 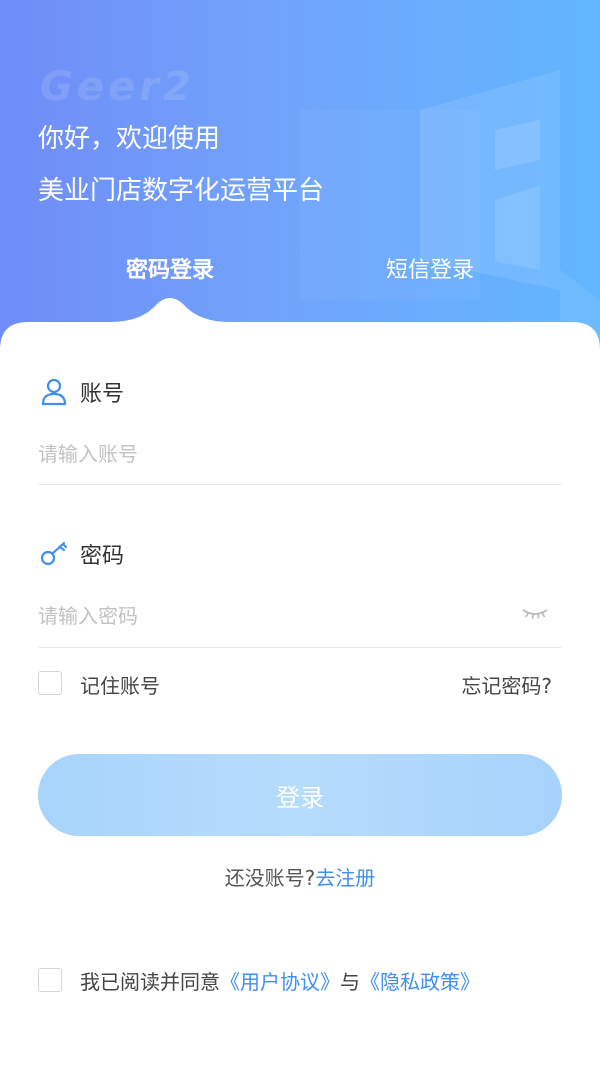 What do you see at coordinates (270, 878) in the screenshot?
I see `register-prompt: 还没账号?` at bounding box center [270, 878].